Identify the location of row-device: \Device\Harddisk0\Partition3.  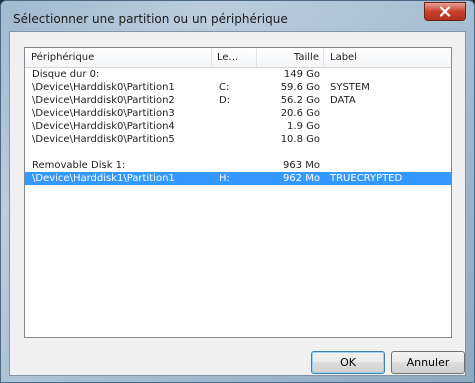
(103, 113).